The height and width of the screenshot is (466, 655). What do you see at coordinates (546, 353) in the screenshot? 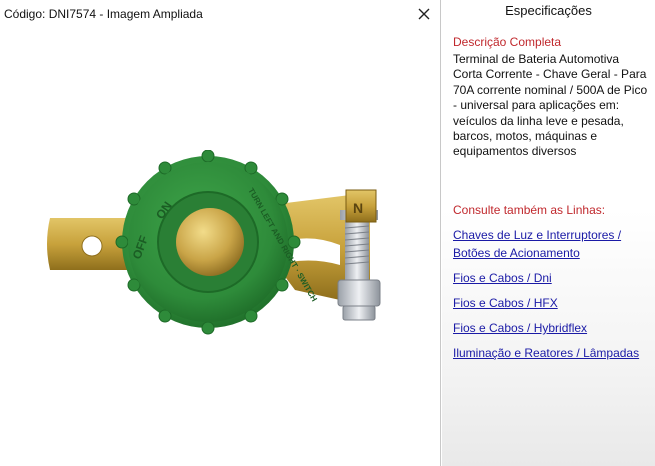
I see `link-iluminacao-reatores: Iluminação e Reatores / Lâmpadas` at bounding box center [546, 353].